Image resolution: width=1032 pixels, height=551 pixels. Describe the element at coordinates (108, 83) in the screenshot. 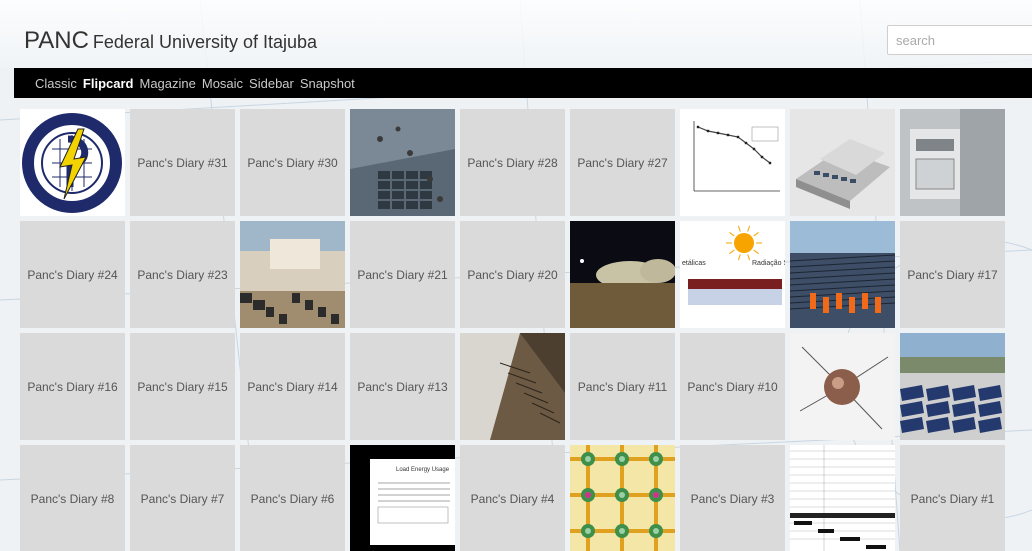

I see `nav-flipcard: Flipcard` at that location.